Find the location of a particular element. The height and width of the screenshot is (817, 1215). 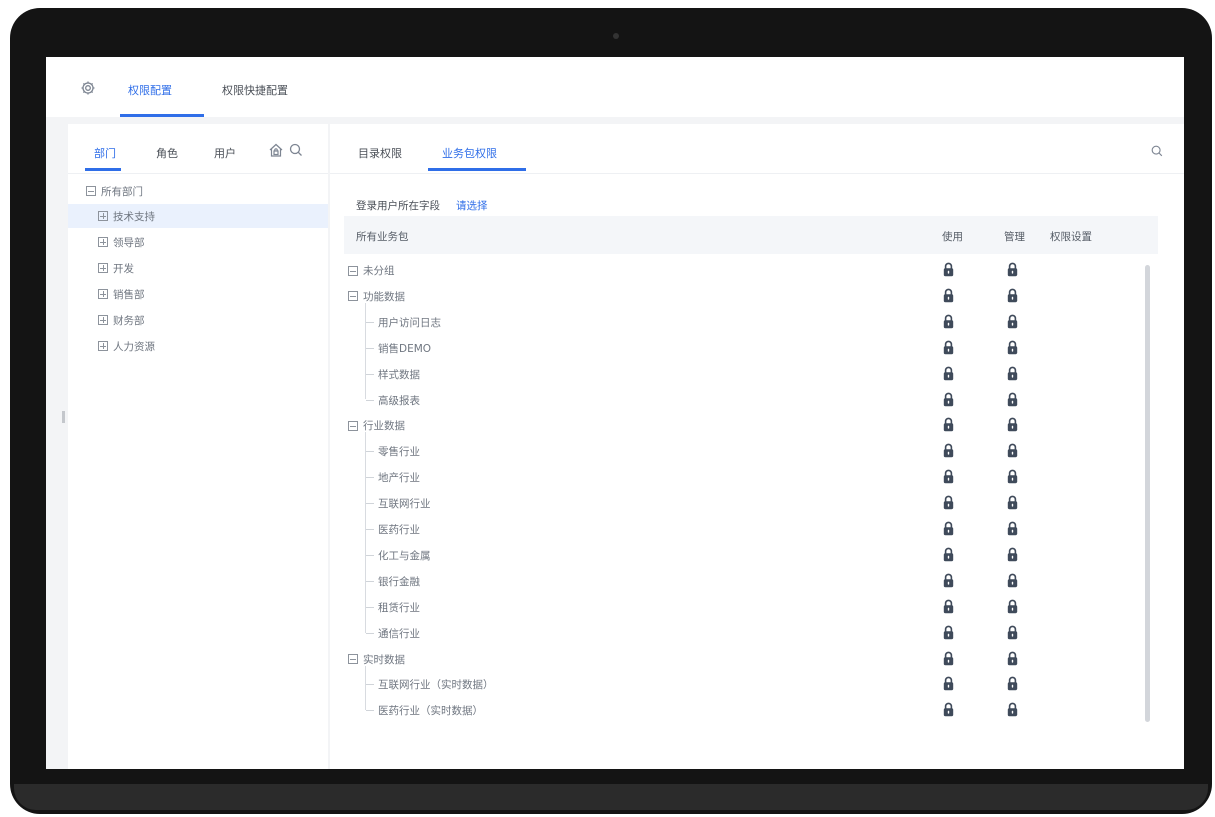

package-group-row: 功能数据 is located at coordinates (744, 296).